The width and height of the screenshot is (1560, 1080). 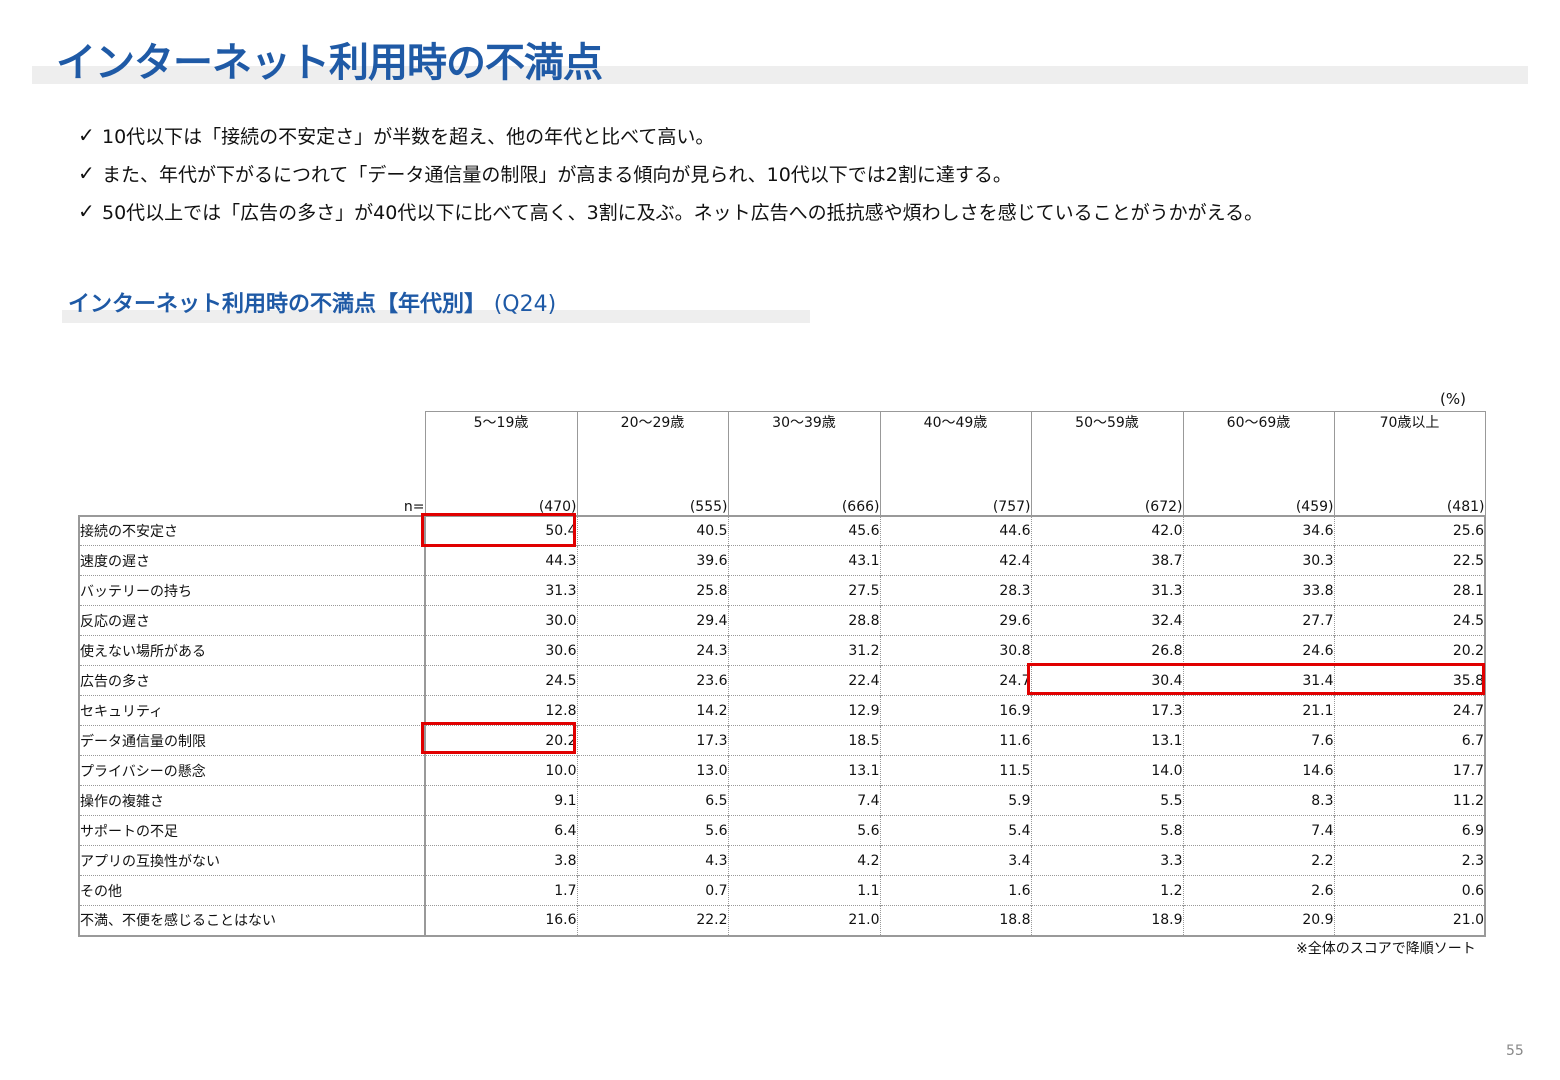 I want to click on row-label: バッテリーの持ち, so click(x=252, y=590).